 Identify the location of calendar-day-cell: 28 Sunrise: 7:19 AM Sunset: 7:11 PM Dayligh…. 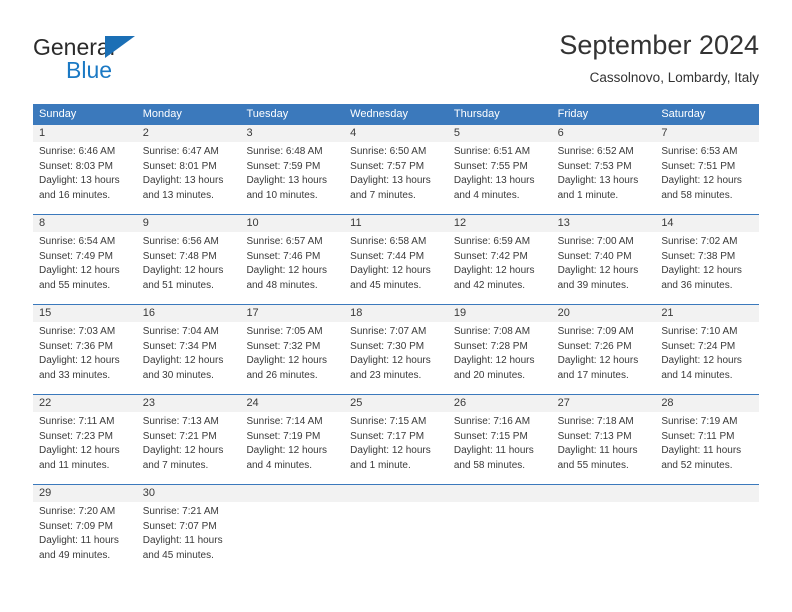
(707, 436).